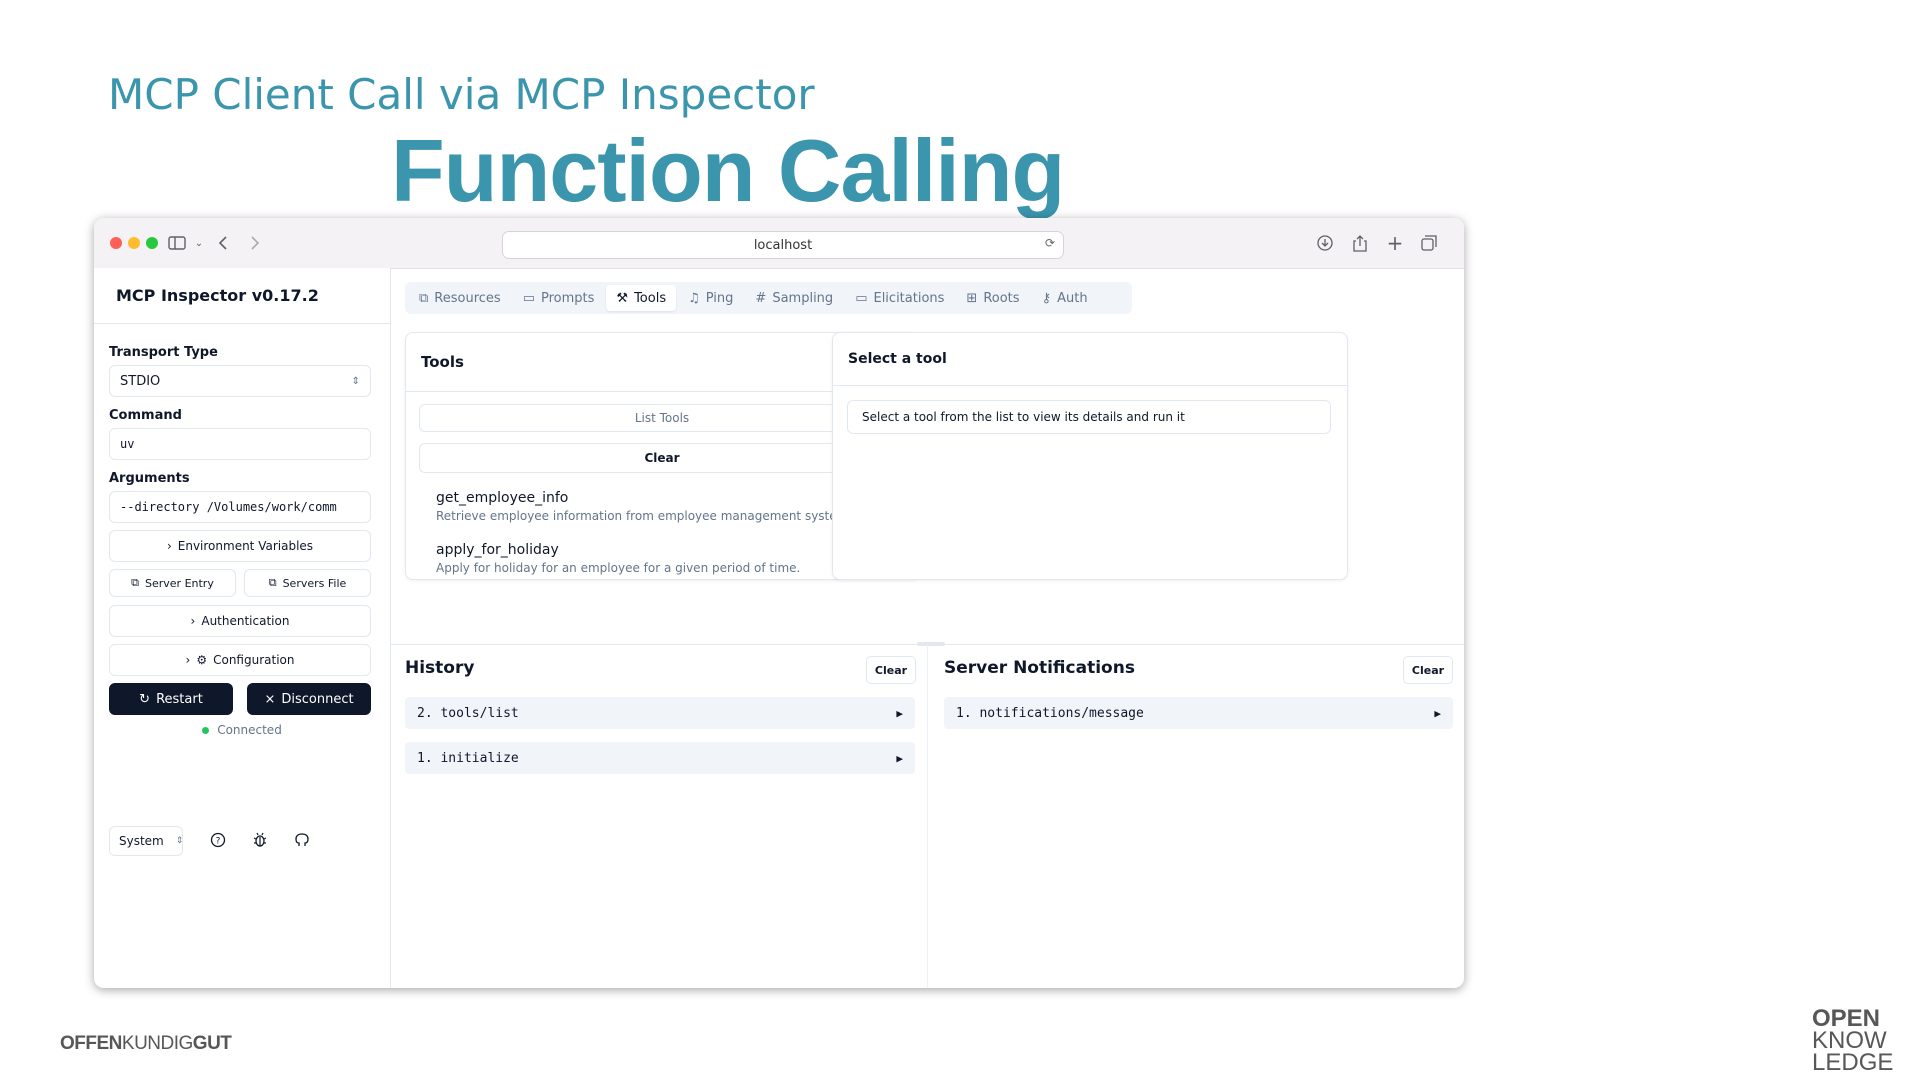 The width and height of the screenshot is (1920, 1080). I want to click on tab-auth: ⚷ Auth, so click(1065, 298).